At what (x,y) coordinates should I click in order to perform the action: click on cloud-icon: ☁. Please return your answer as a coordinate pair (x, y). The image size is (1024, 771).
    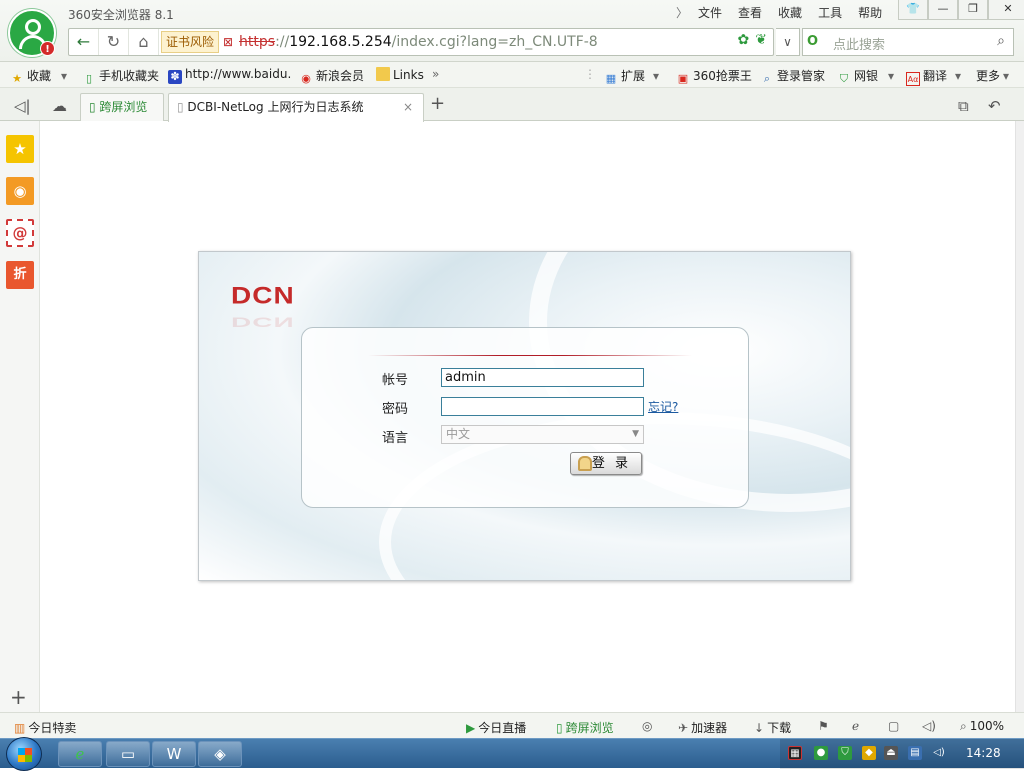
    Looking at the image, I should click on (59, 106).